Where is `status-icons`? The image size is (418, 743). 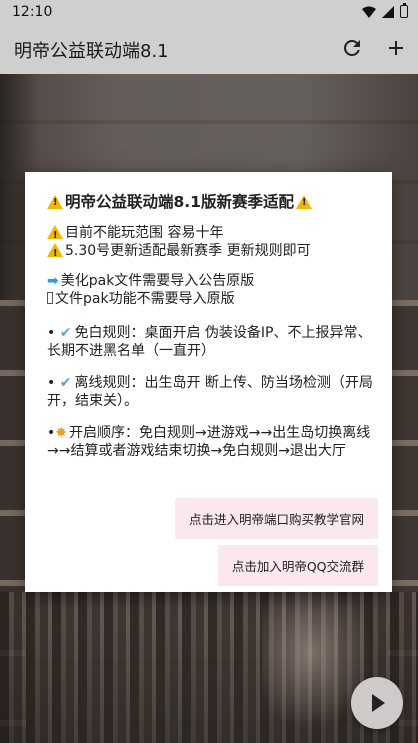 status-icons is located at coordinates (385, 10).